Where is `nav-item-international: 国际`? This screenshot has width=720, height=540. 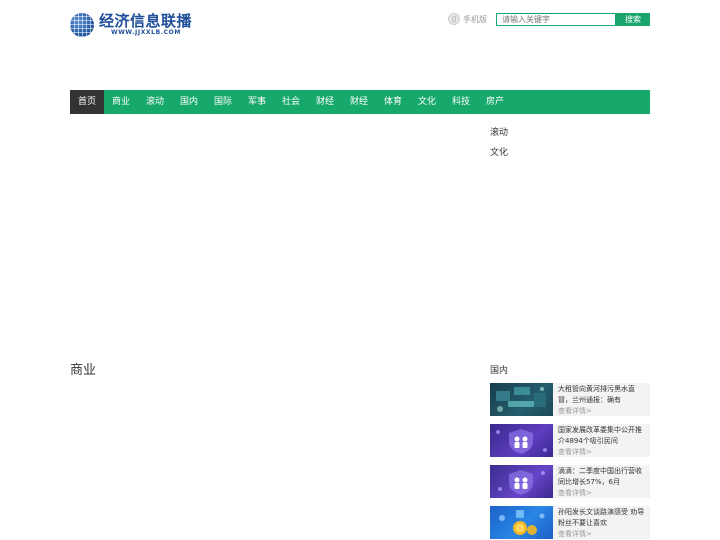
nav-item-international: 国际 is located at coordinates (223, 102).